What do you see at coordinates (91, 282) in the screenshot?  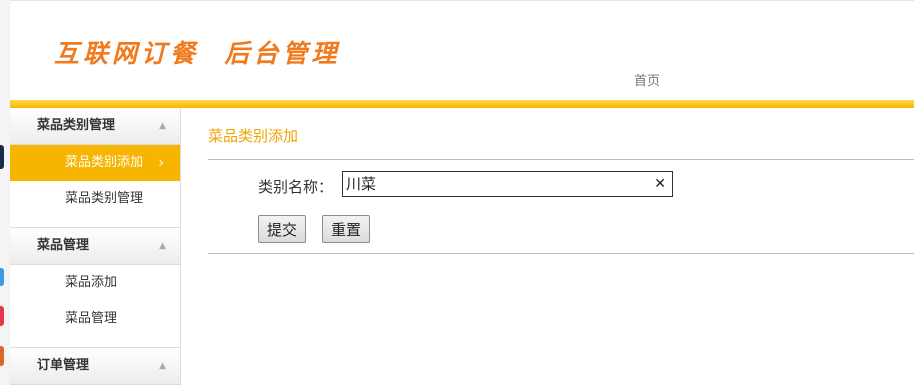 I see `sidebar-item-label: 菜品添加` at bounding box center [91, 282].